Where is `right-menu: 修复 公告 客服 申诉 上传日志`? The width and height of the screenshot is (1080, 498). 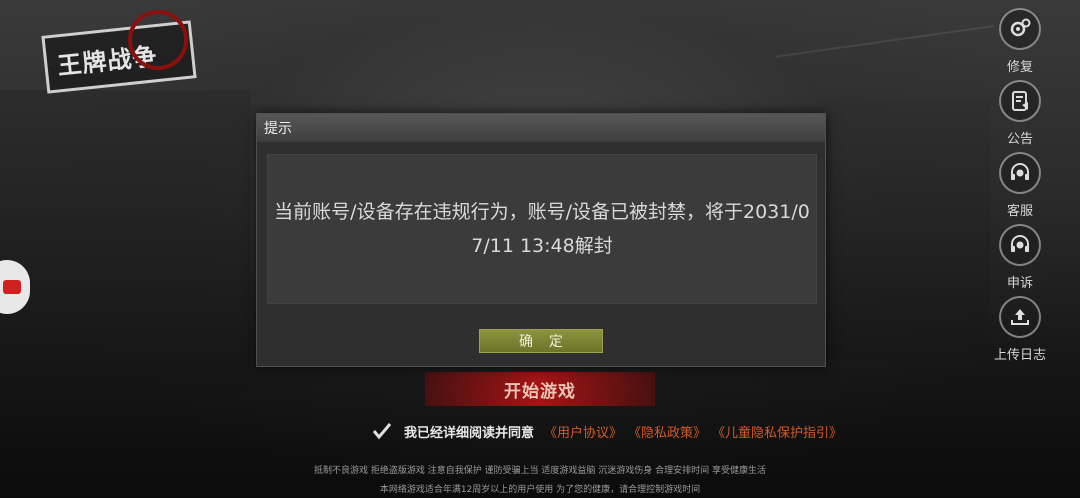
right-menu: 修复 公告 客服 申诉 上传日志 is located at coordinates (1020, 188).